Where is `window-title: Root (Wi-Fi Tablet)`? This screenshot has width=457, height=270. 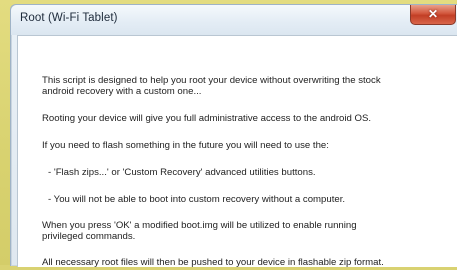 window-title: Root (Wi-Fi Tablet) is located at coordinates (69, 18).